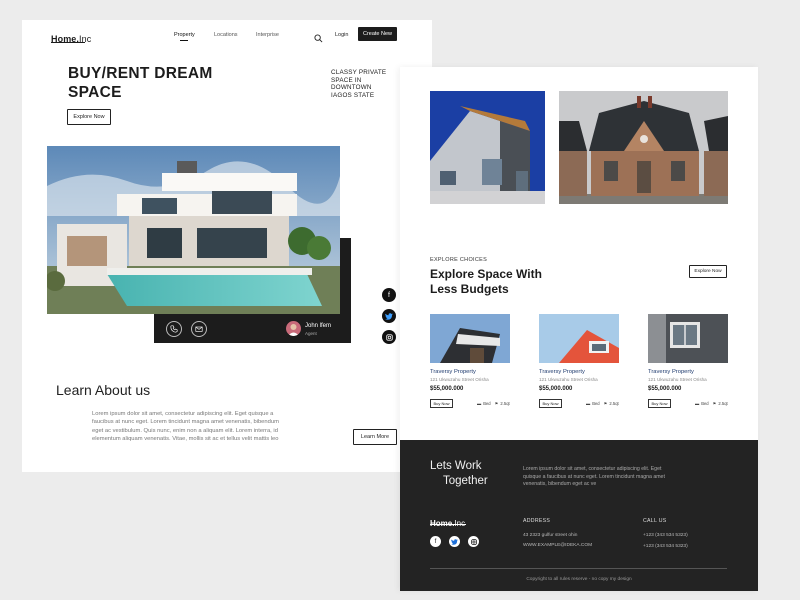 This screenshot has width=800, height=600. I want to click on hero-house-image, so click(193, 230).